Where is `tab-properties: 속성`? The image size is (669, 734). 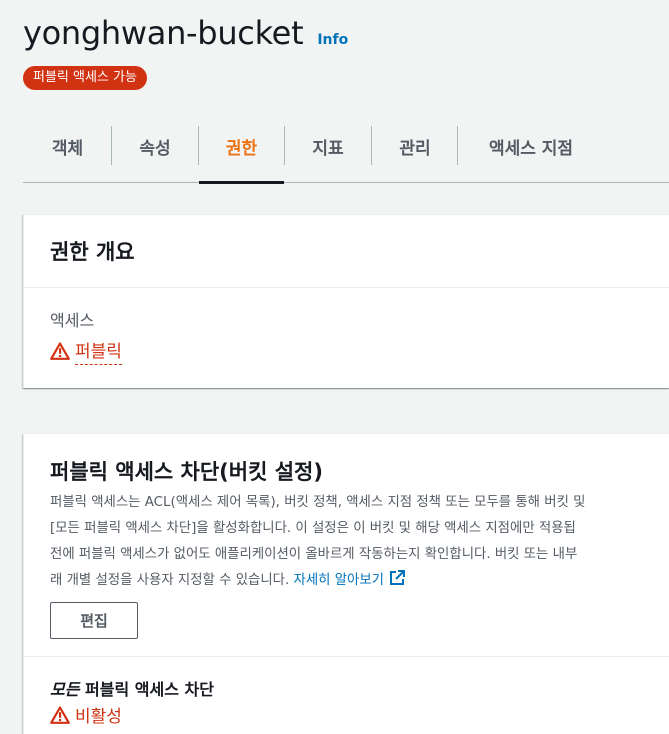
tab-properties: 속성 is located at coordinates (155, 154).